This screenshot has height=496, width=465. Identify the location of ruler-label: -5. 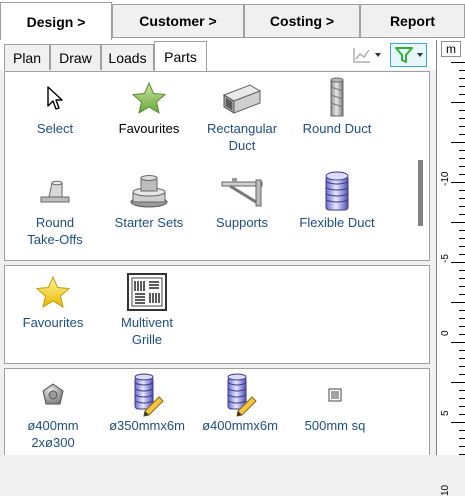
(445, 258).